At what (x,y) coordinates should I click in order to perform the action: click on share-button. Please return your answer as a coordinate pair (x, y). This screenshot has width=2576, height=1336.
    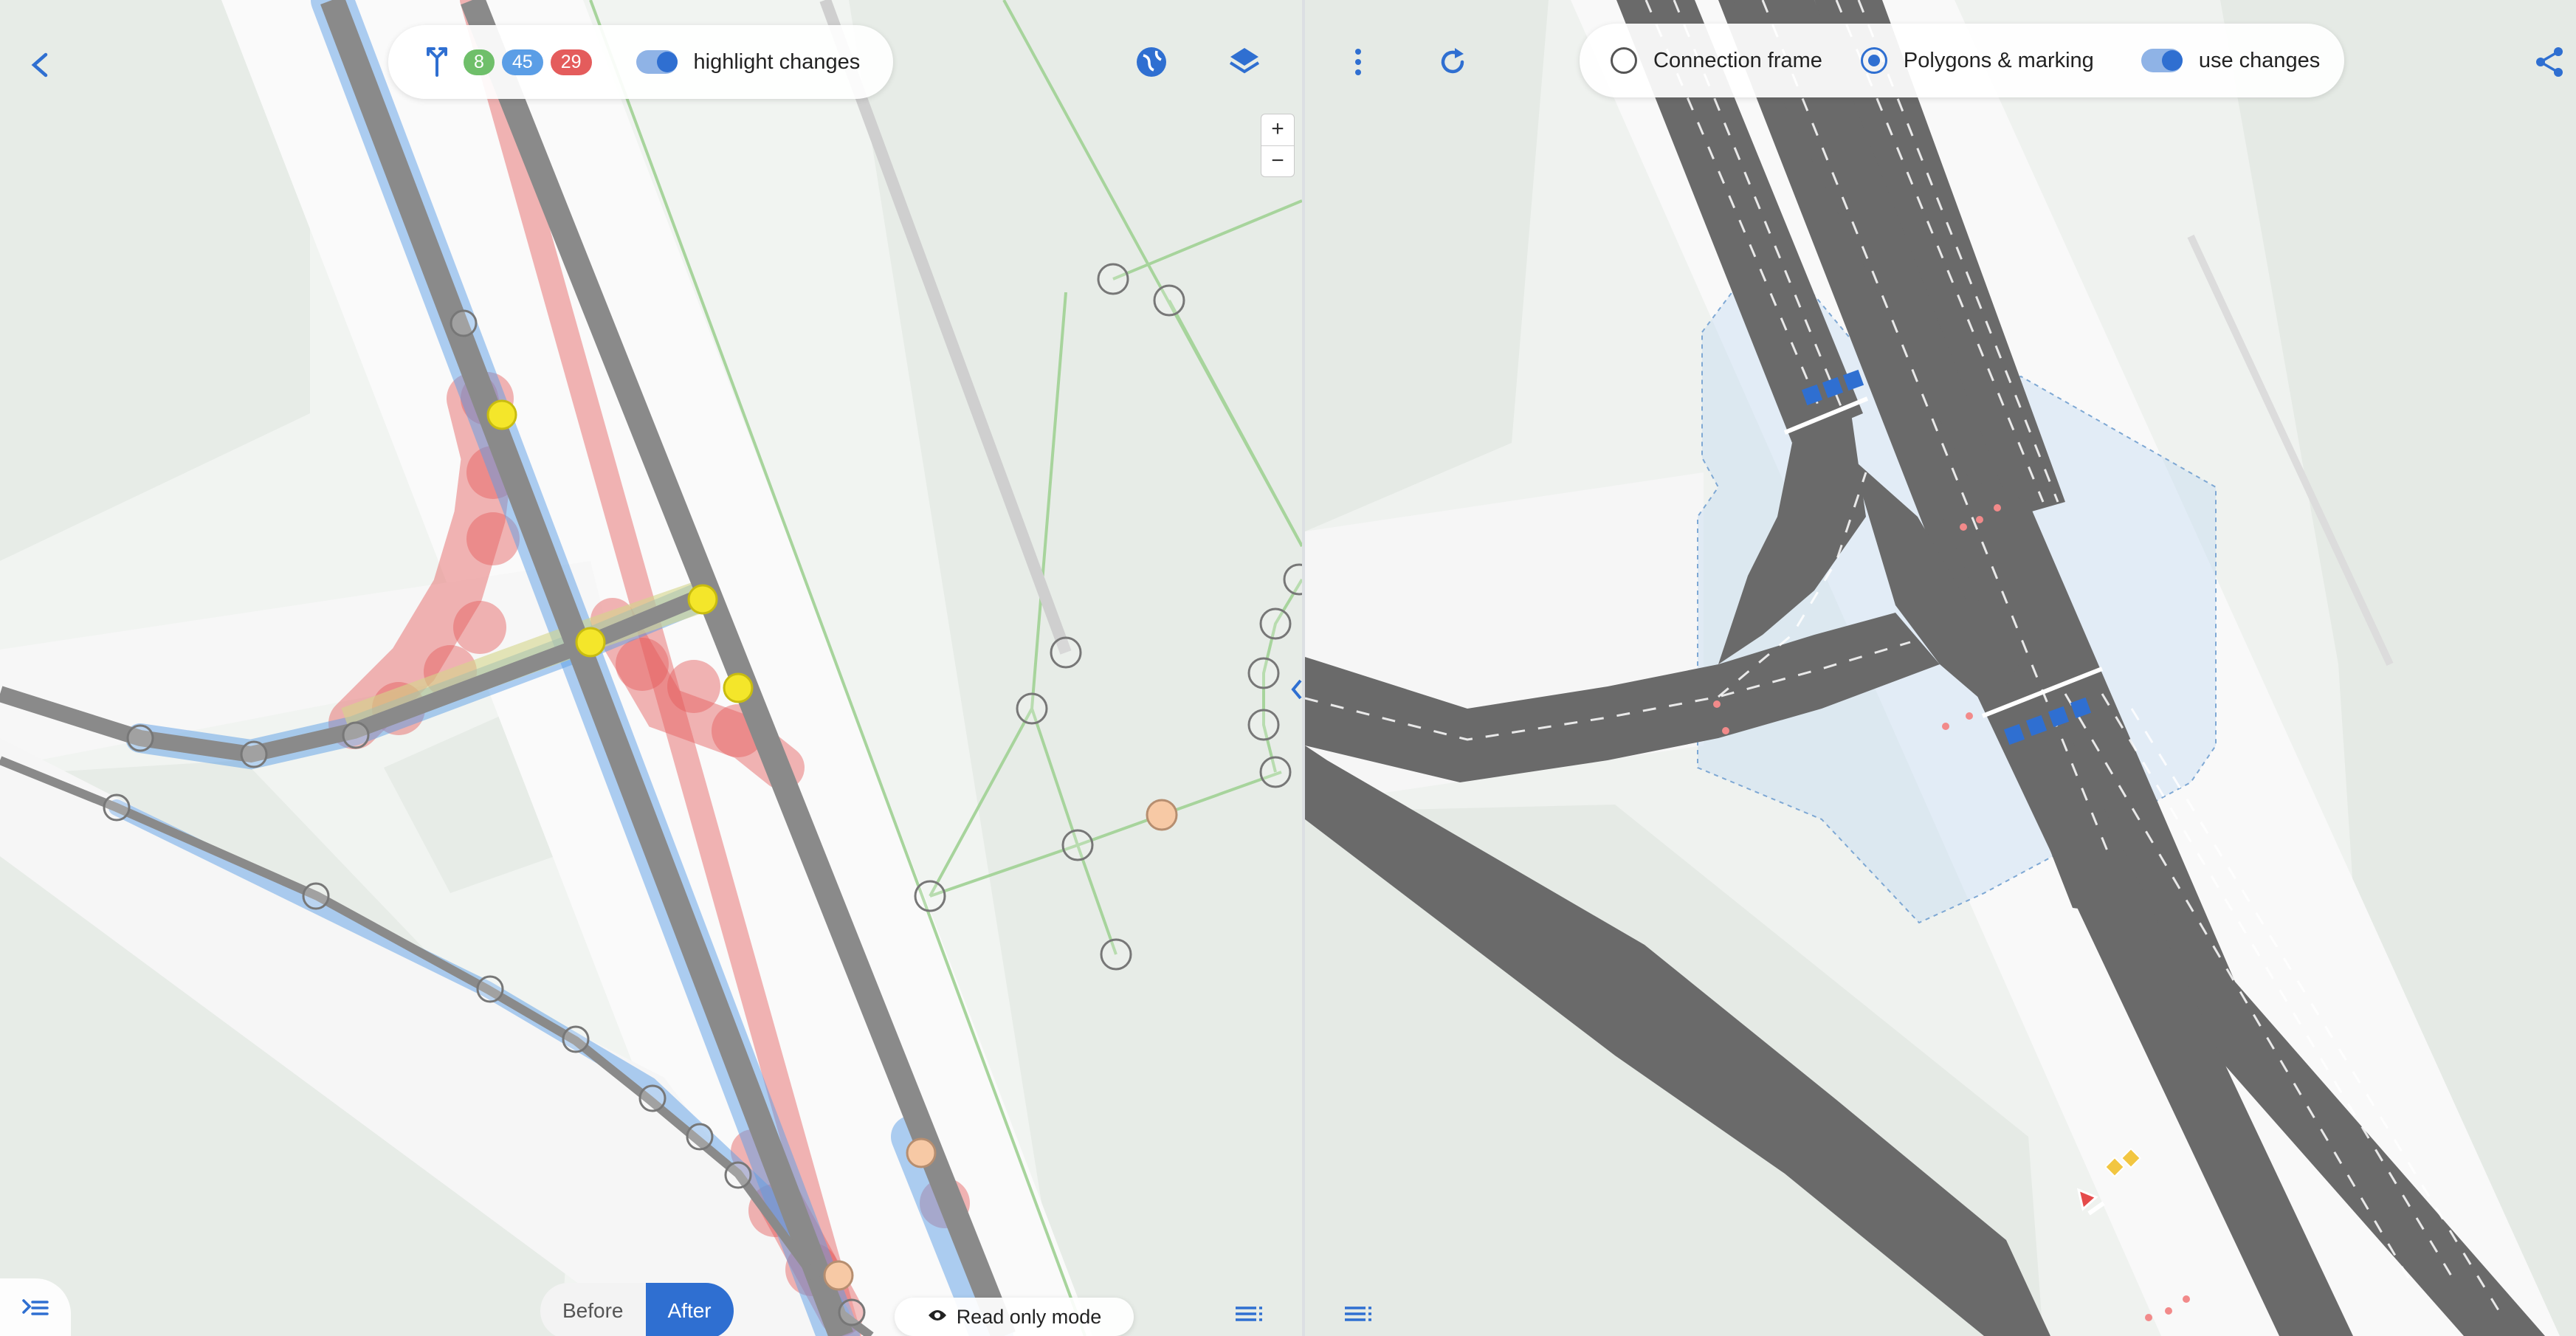
    Looking at the image, I should click on (2550, 62).